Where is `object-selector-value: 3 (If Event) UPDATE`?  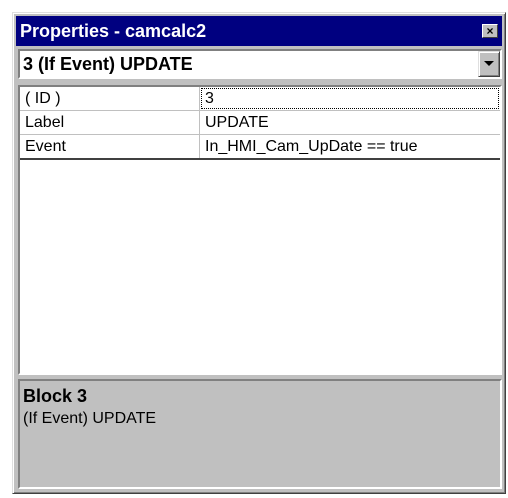
object-selector-value: 3 (If Event) UPDATE is located at coordinates (108, 64).